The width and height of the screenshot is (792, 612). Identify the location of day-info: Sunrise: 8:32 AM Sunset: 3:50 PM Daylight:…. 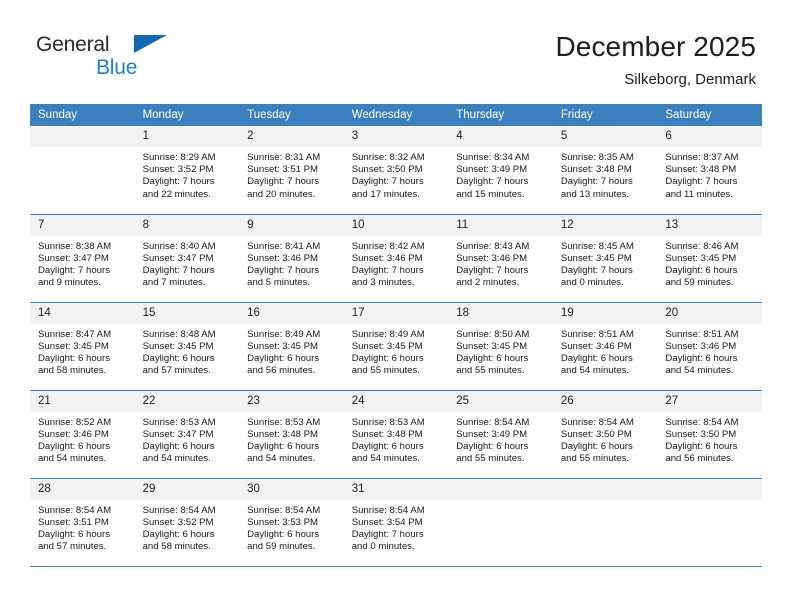
(396, 174).